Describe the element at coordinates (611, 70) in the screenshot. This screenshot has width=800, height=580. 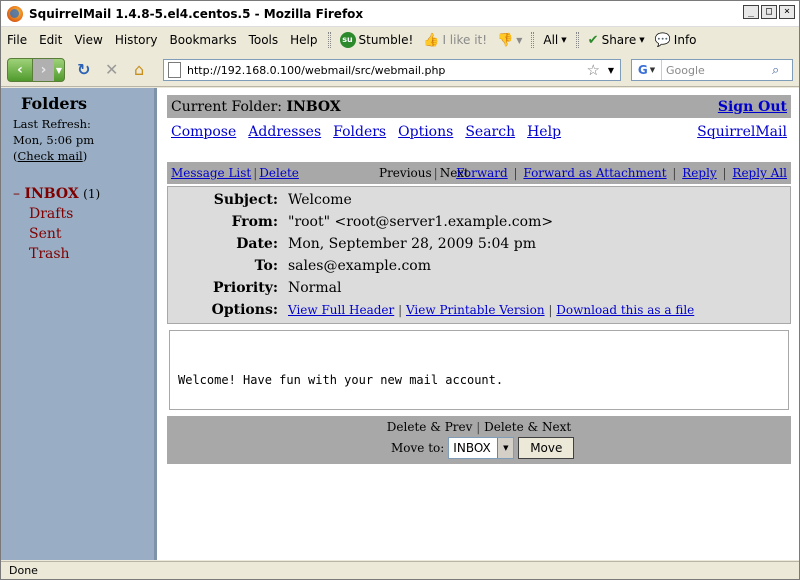
I see `url-dropdown-icon: ▼` at that location.